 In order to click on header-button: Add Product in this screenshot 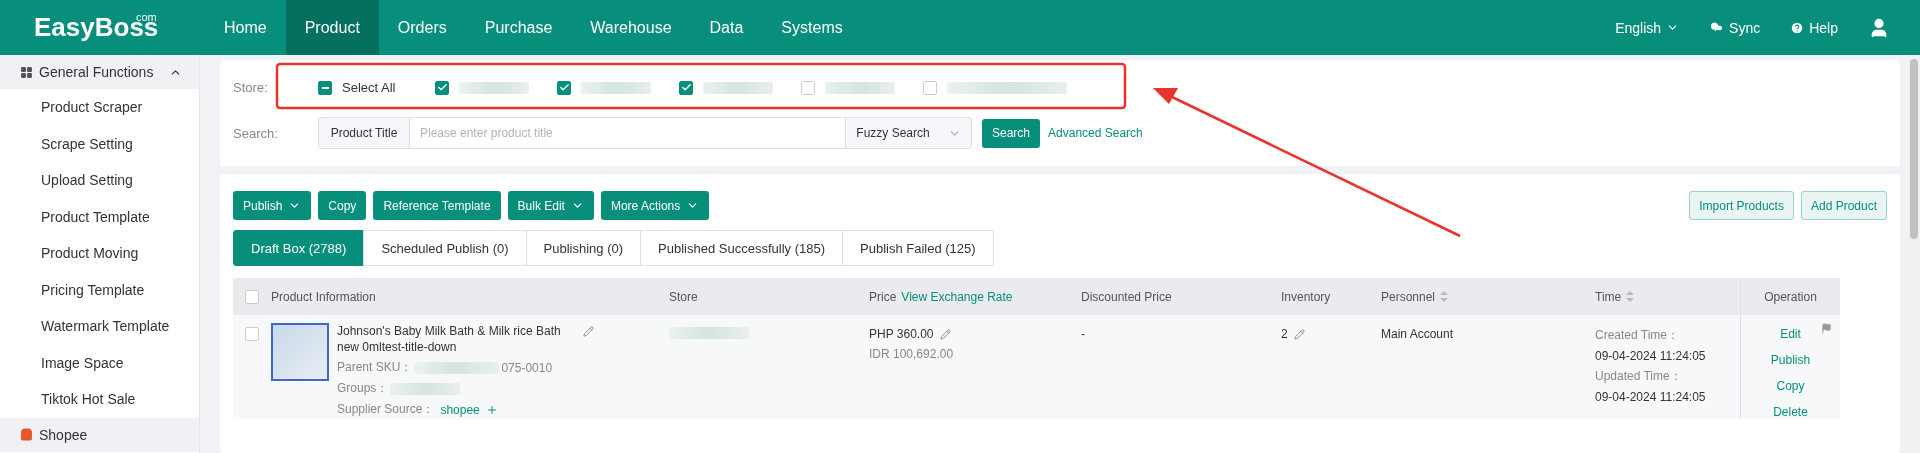, I will do `click(1843, 205)`.